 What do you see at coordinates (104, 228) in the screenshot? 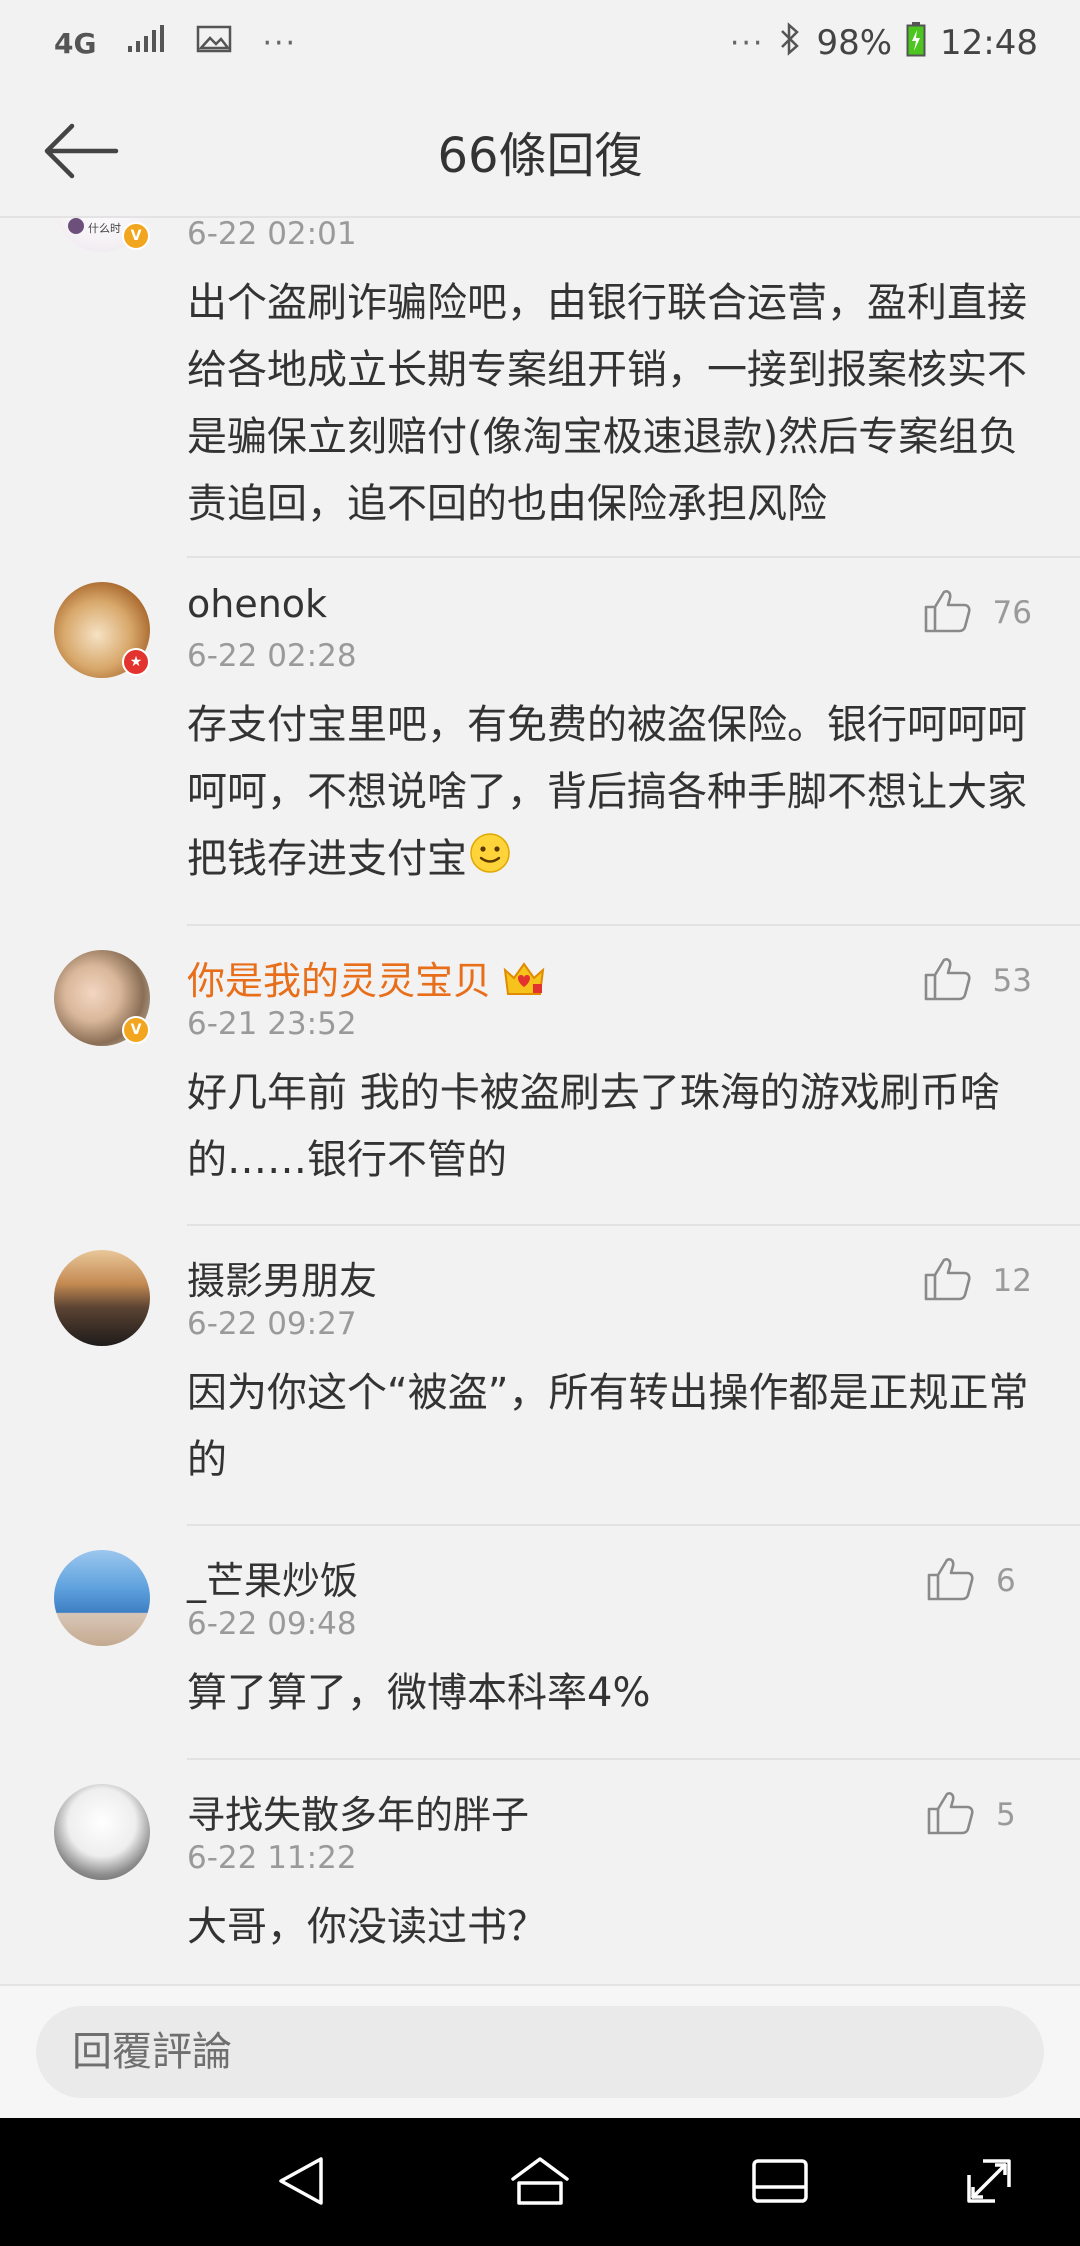
I see `avatar-caption: 什么时` at bounding box center [104, 228].